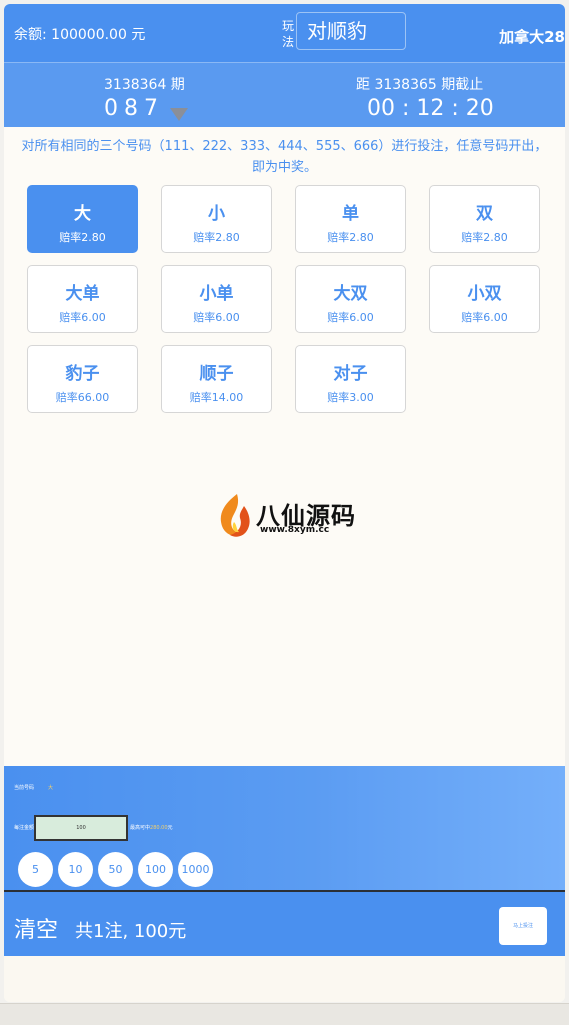 This screenshot has height=1025, width=569. I want to click on bet-option-name: 小单, so click(216, 294).